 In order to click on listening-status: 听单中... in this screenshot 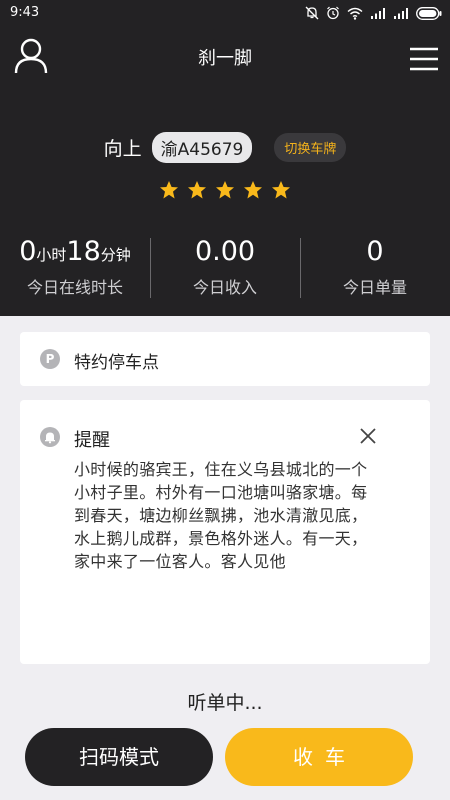, I will do `click(225, 703)`.